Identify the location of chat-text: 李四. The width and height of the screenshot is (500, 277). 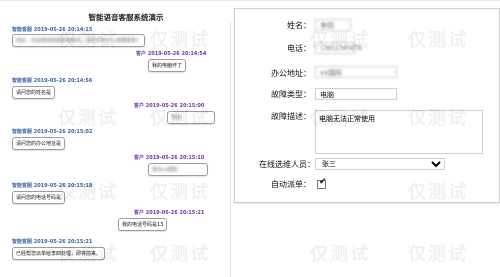
(176, 118).